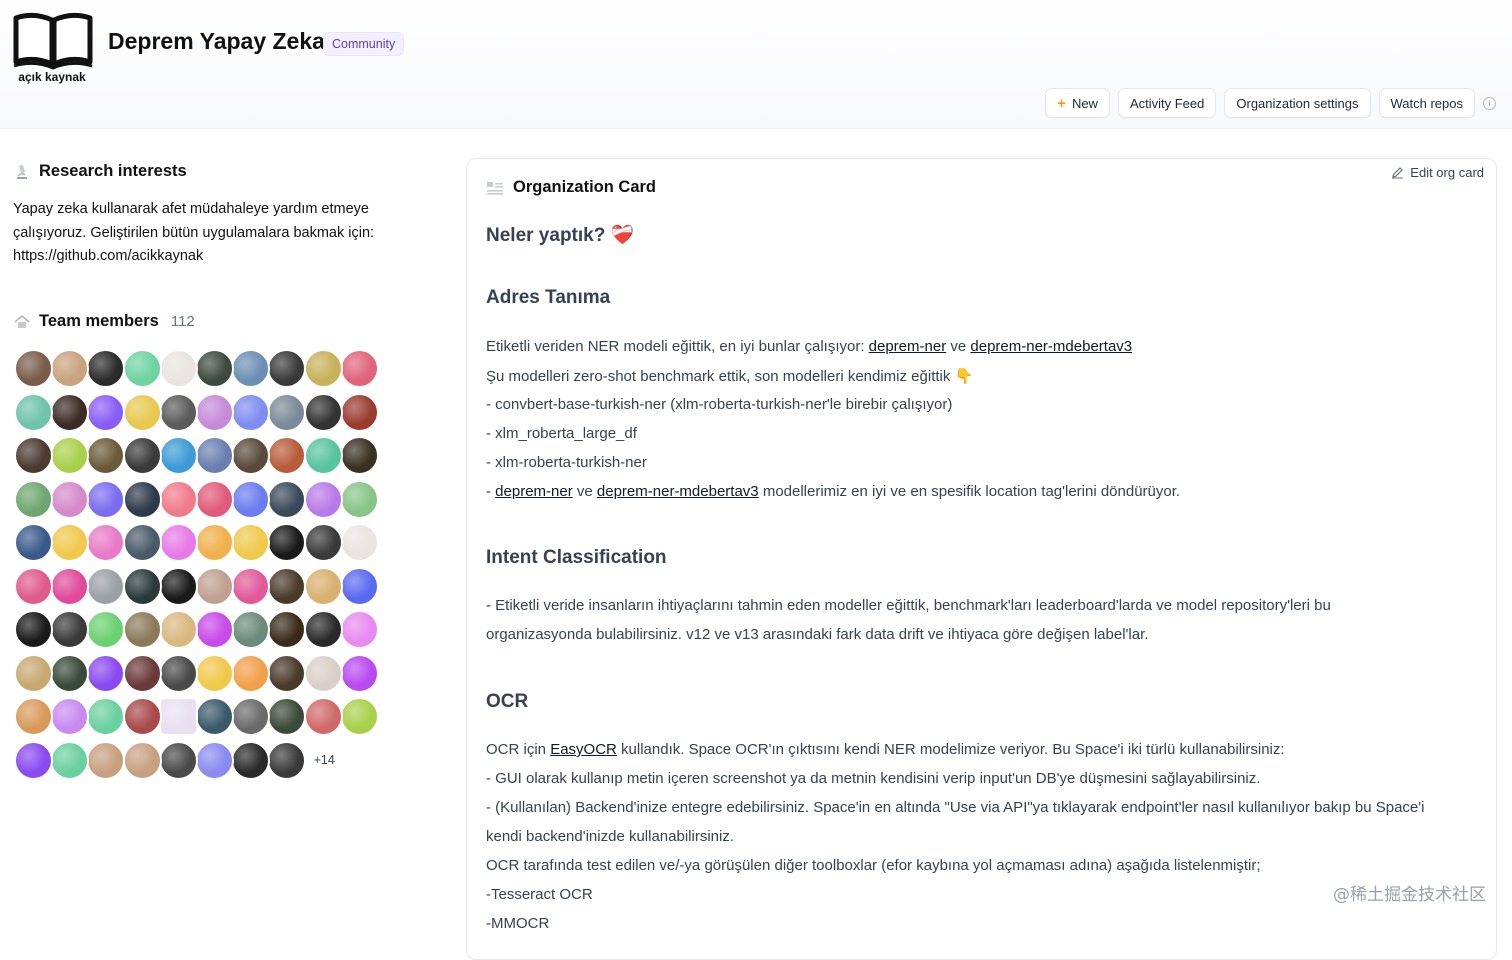 Image resolution: width=1512 pixels, height=960 pixels. What do you see at coordinates (1077, 103) in the screenshot?
I see `new-button: + New` at bounding box center [1077, 103].